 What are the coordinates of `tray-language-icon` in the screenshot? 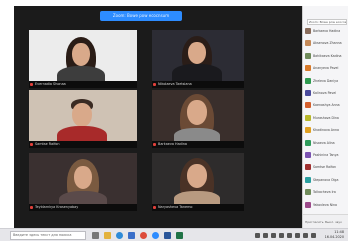 It's located at (281, 235).